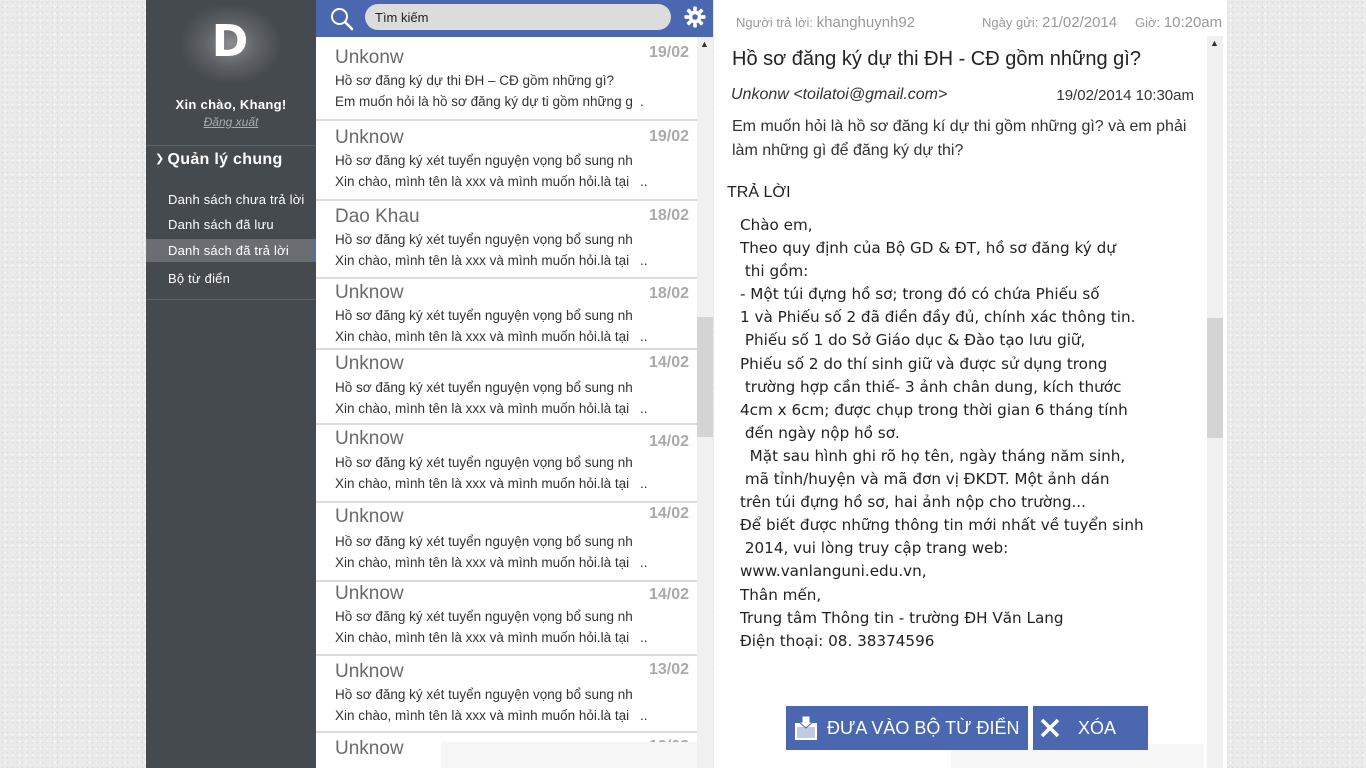 The image size is (1366, 768). Describe the element at coordinates (569, 755) in the screenshot. I see `list-footer-overlay` at that location.